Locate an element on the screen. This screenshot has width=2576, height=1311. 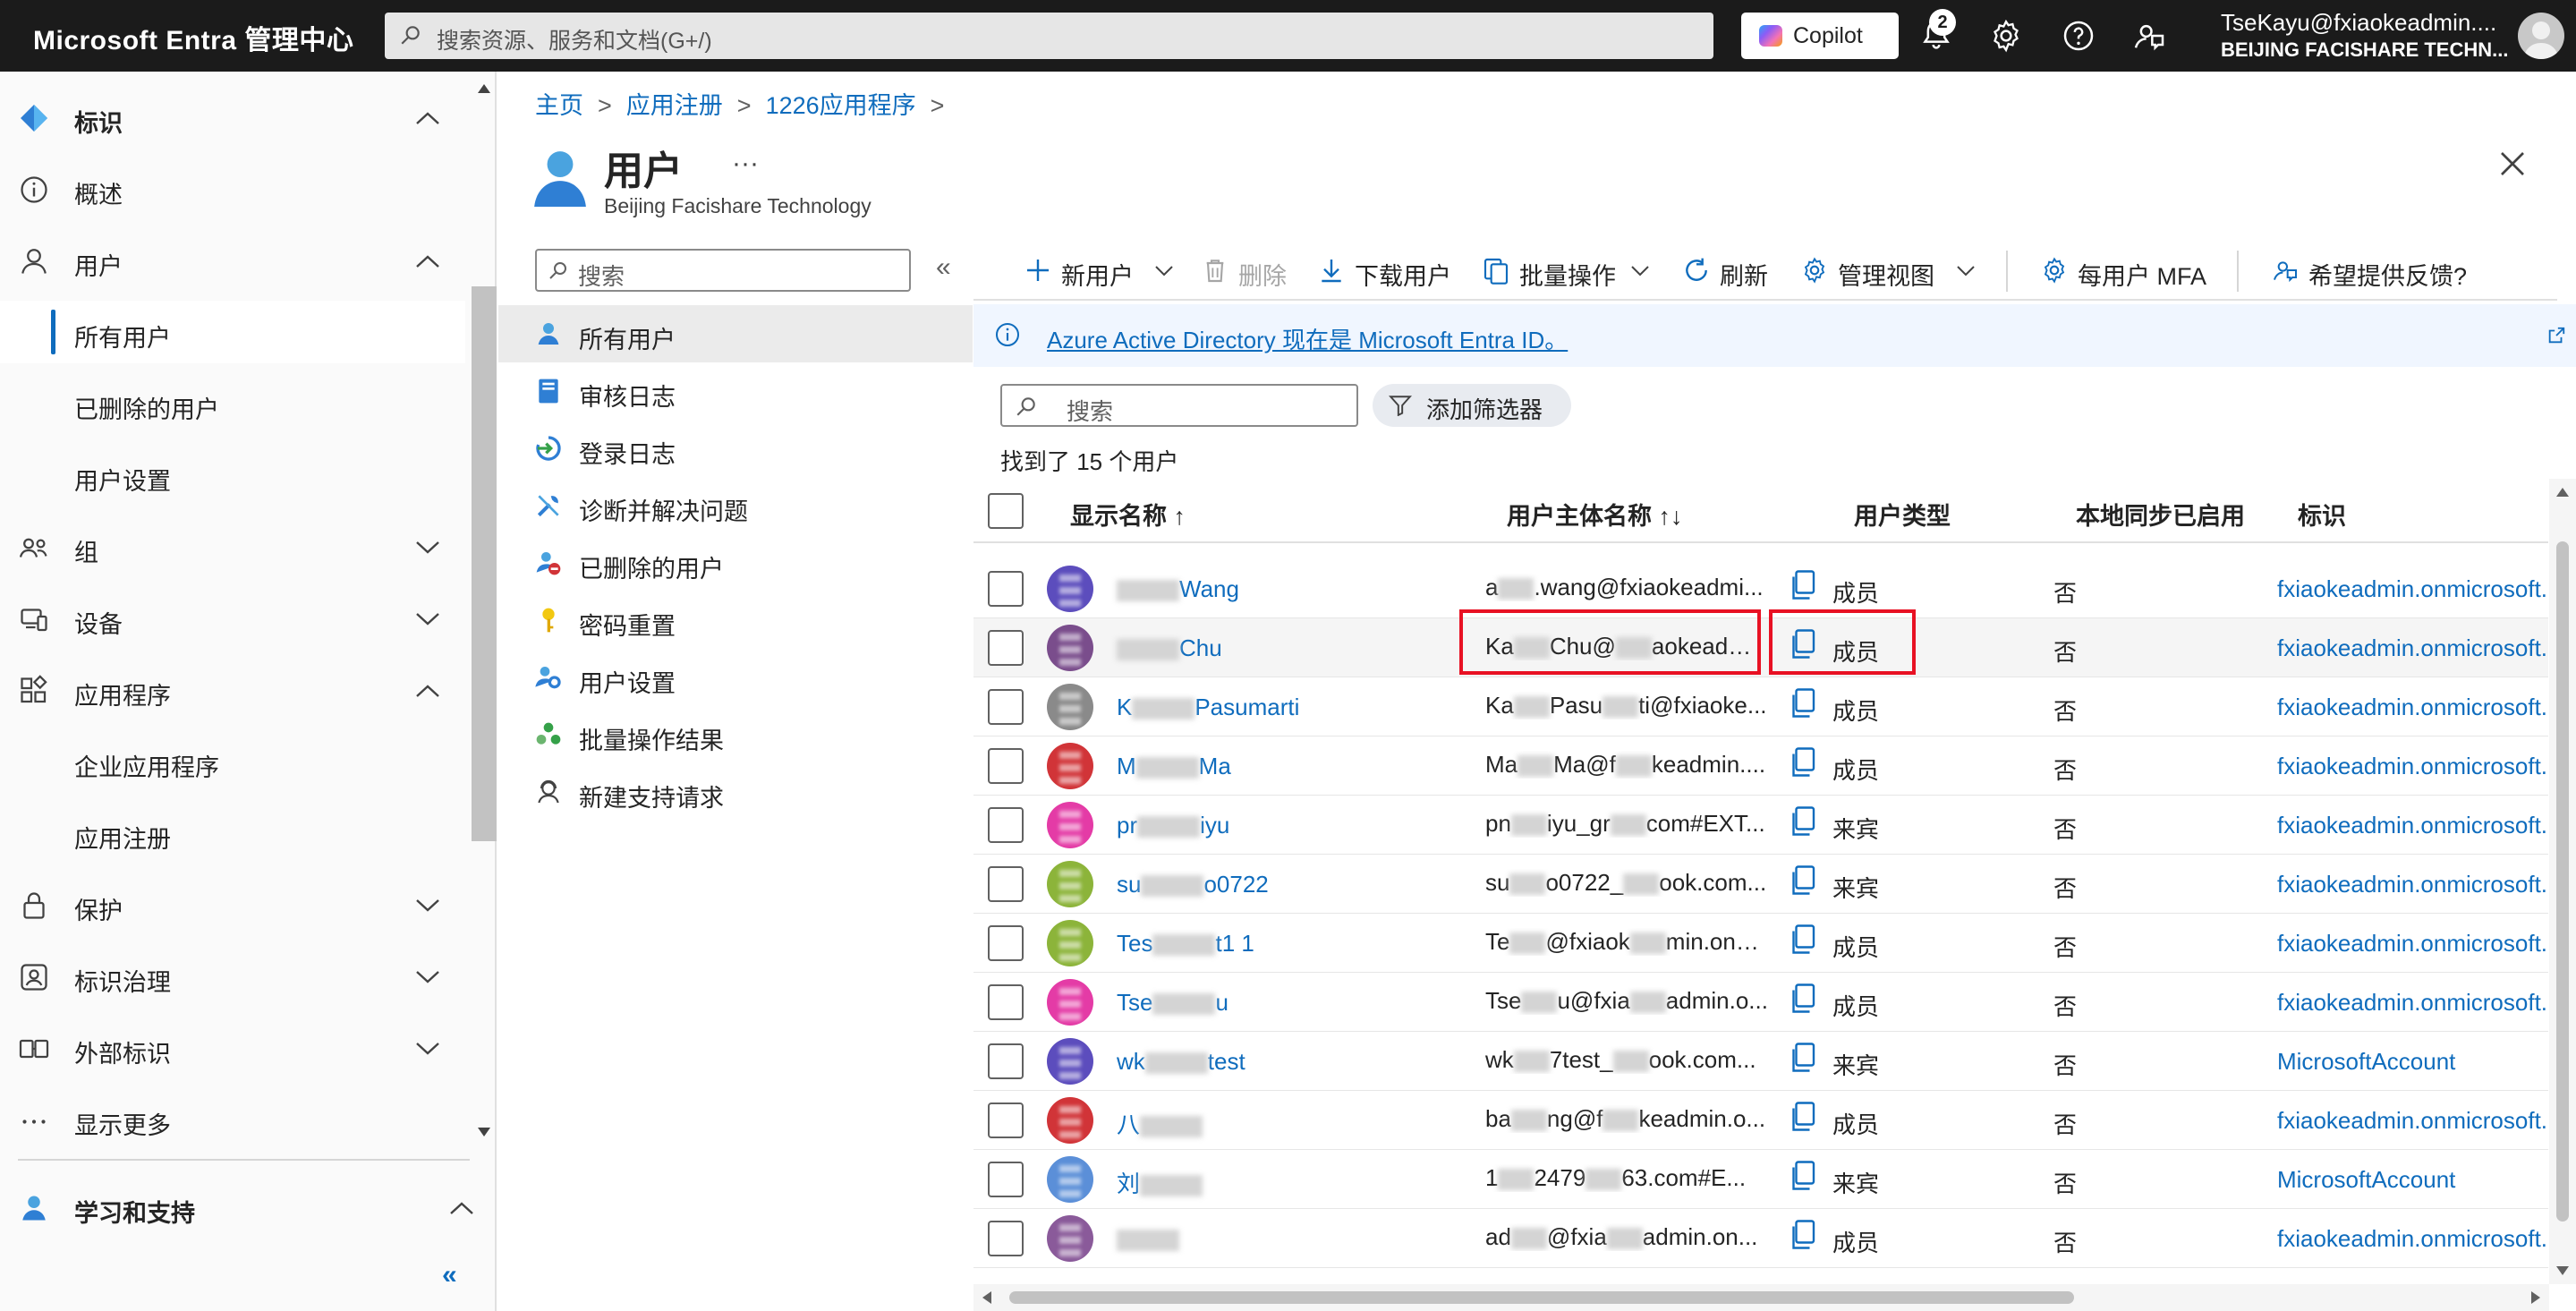
submenu-bulk-results: 批量操作结果 is located at coordinates (735, 734).